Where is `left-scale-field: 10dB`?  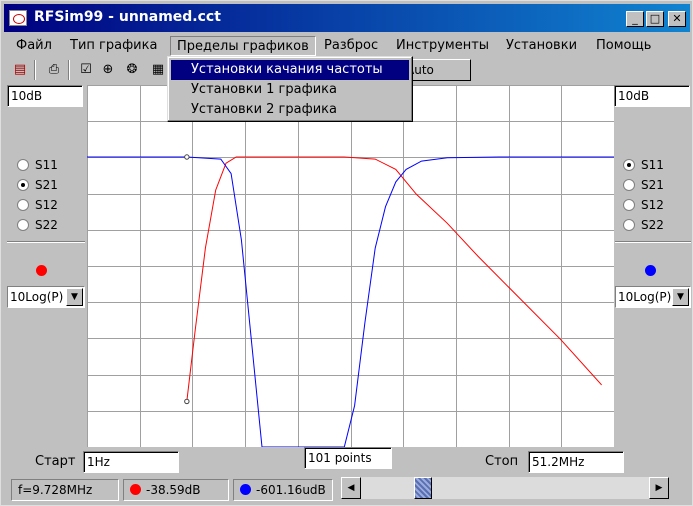 left-scale-field: 10dB is located at coordinates (45, 96).